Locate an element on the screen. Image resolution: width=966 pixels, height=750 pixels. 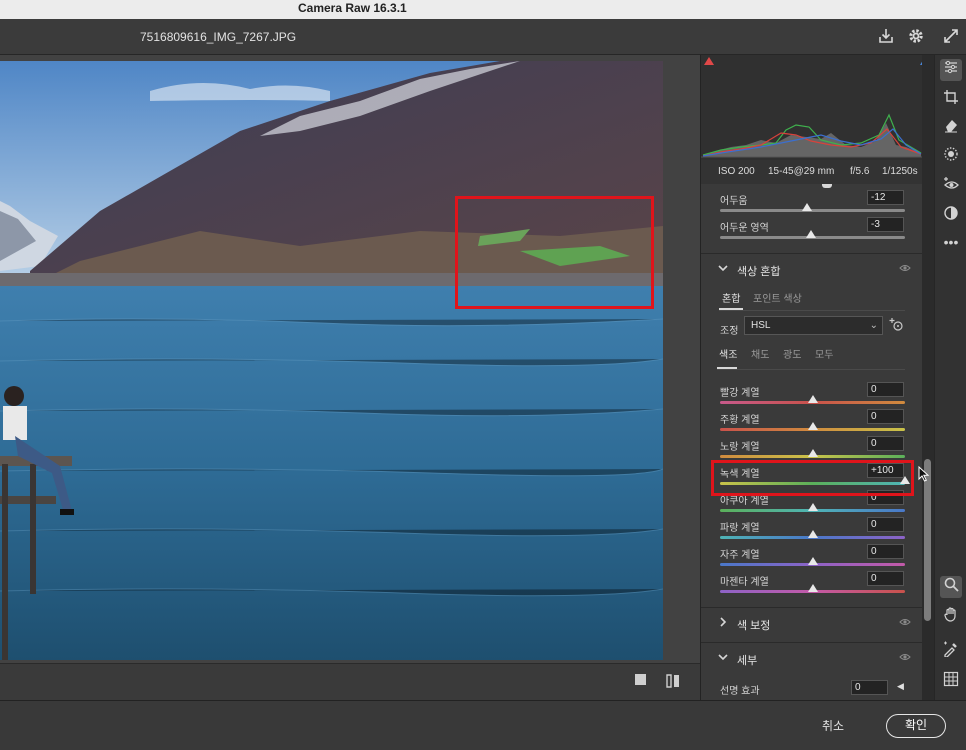
red-eye-icon is located at coordinates (951, 187).